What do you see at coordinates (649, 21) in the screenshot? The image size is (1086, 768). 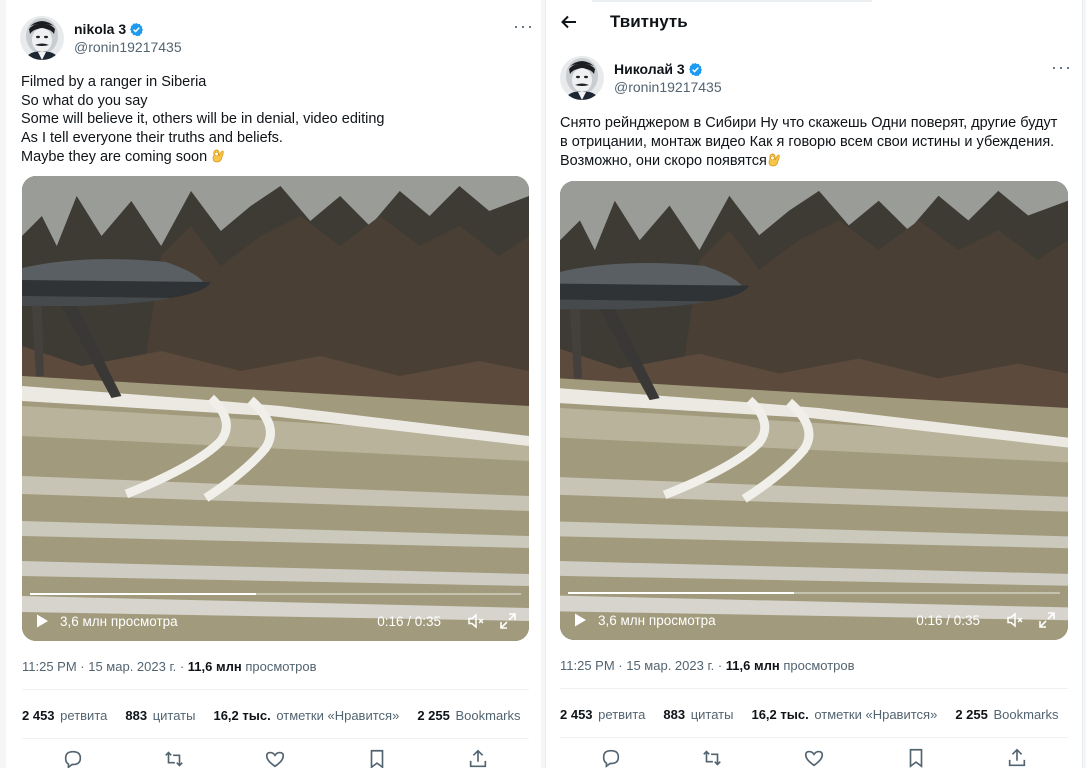 I see `page-title: Твитнуть` at bounding box center [649, 21].